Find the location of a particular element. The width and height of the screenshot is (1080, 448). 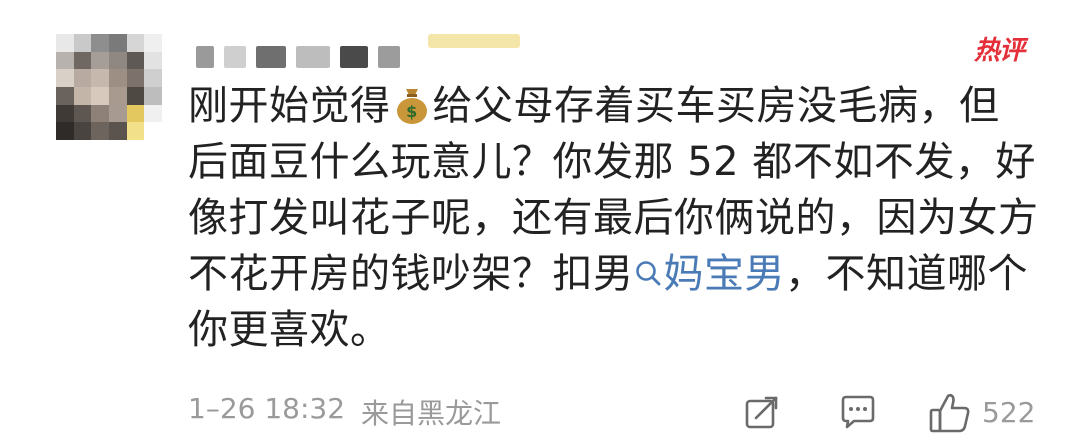

comment-meta: 1–26 18:32 来自黑龙江 is located at coordinates (344, 412).